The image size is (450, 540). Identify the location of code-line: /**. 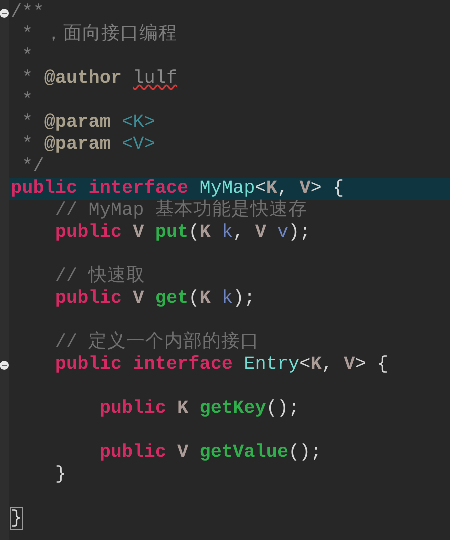
(27, 13).